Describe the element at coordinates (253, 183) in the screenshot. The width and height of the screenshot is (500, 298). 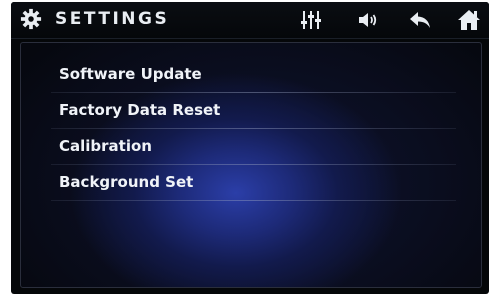
I see `menu-item-background-set: Background Set` at that location.